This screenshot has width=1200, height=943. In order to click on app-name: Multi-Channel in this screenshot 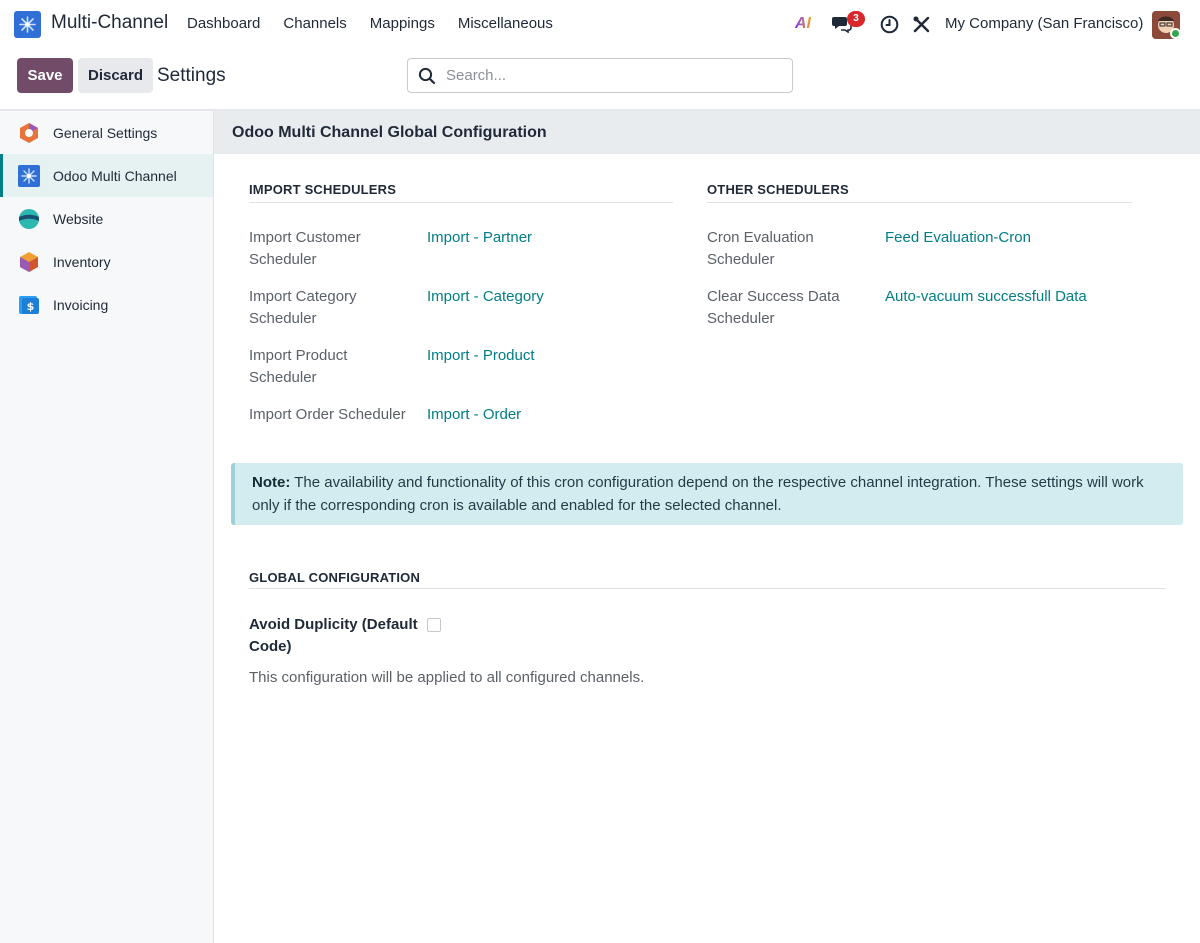, I will do `click(109, 23)`.